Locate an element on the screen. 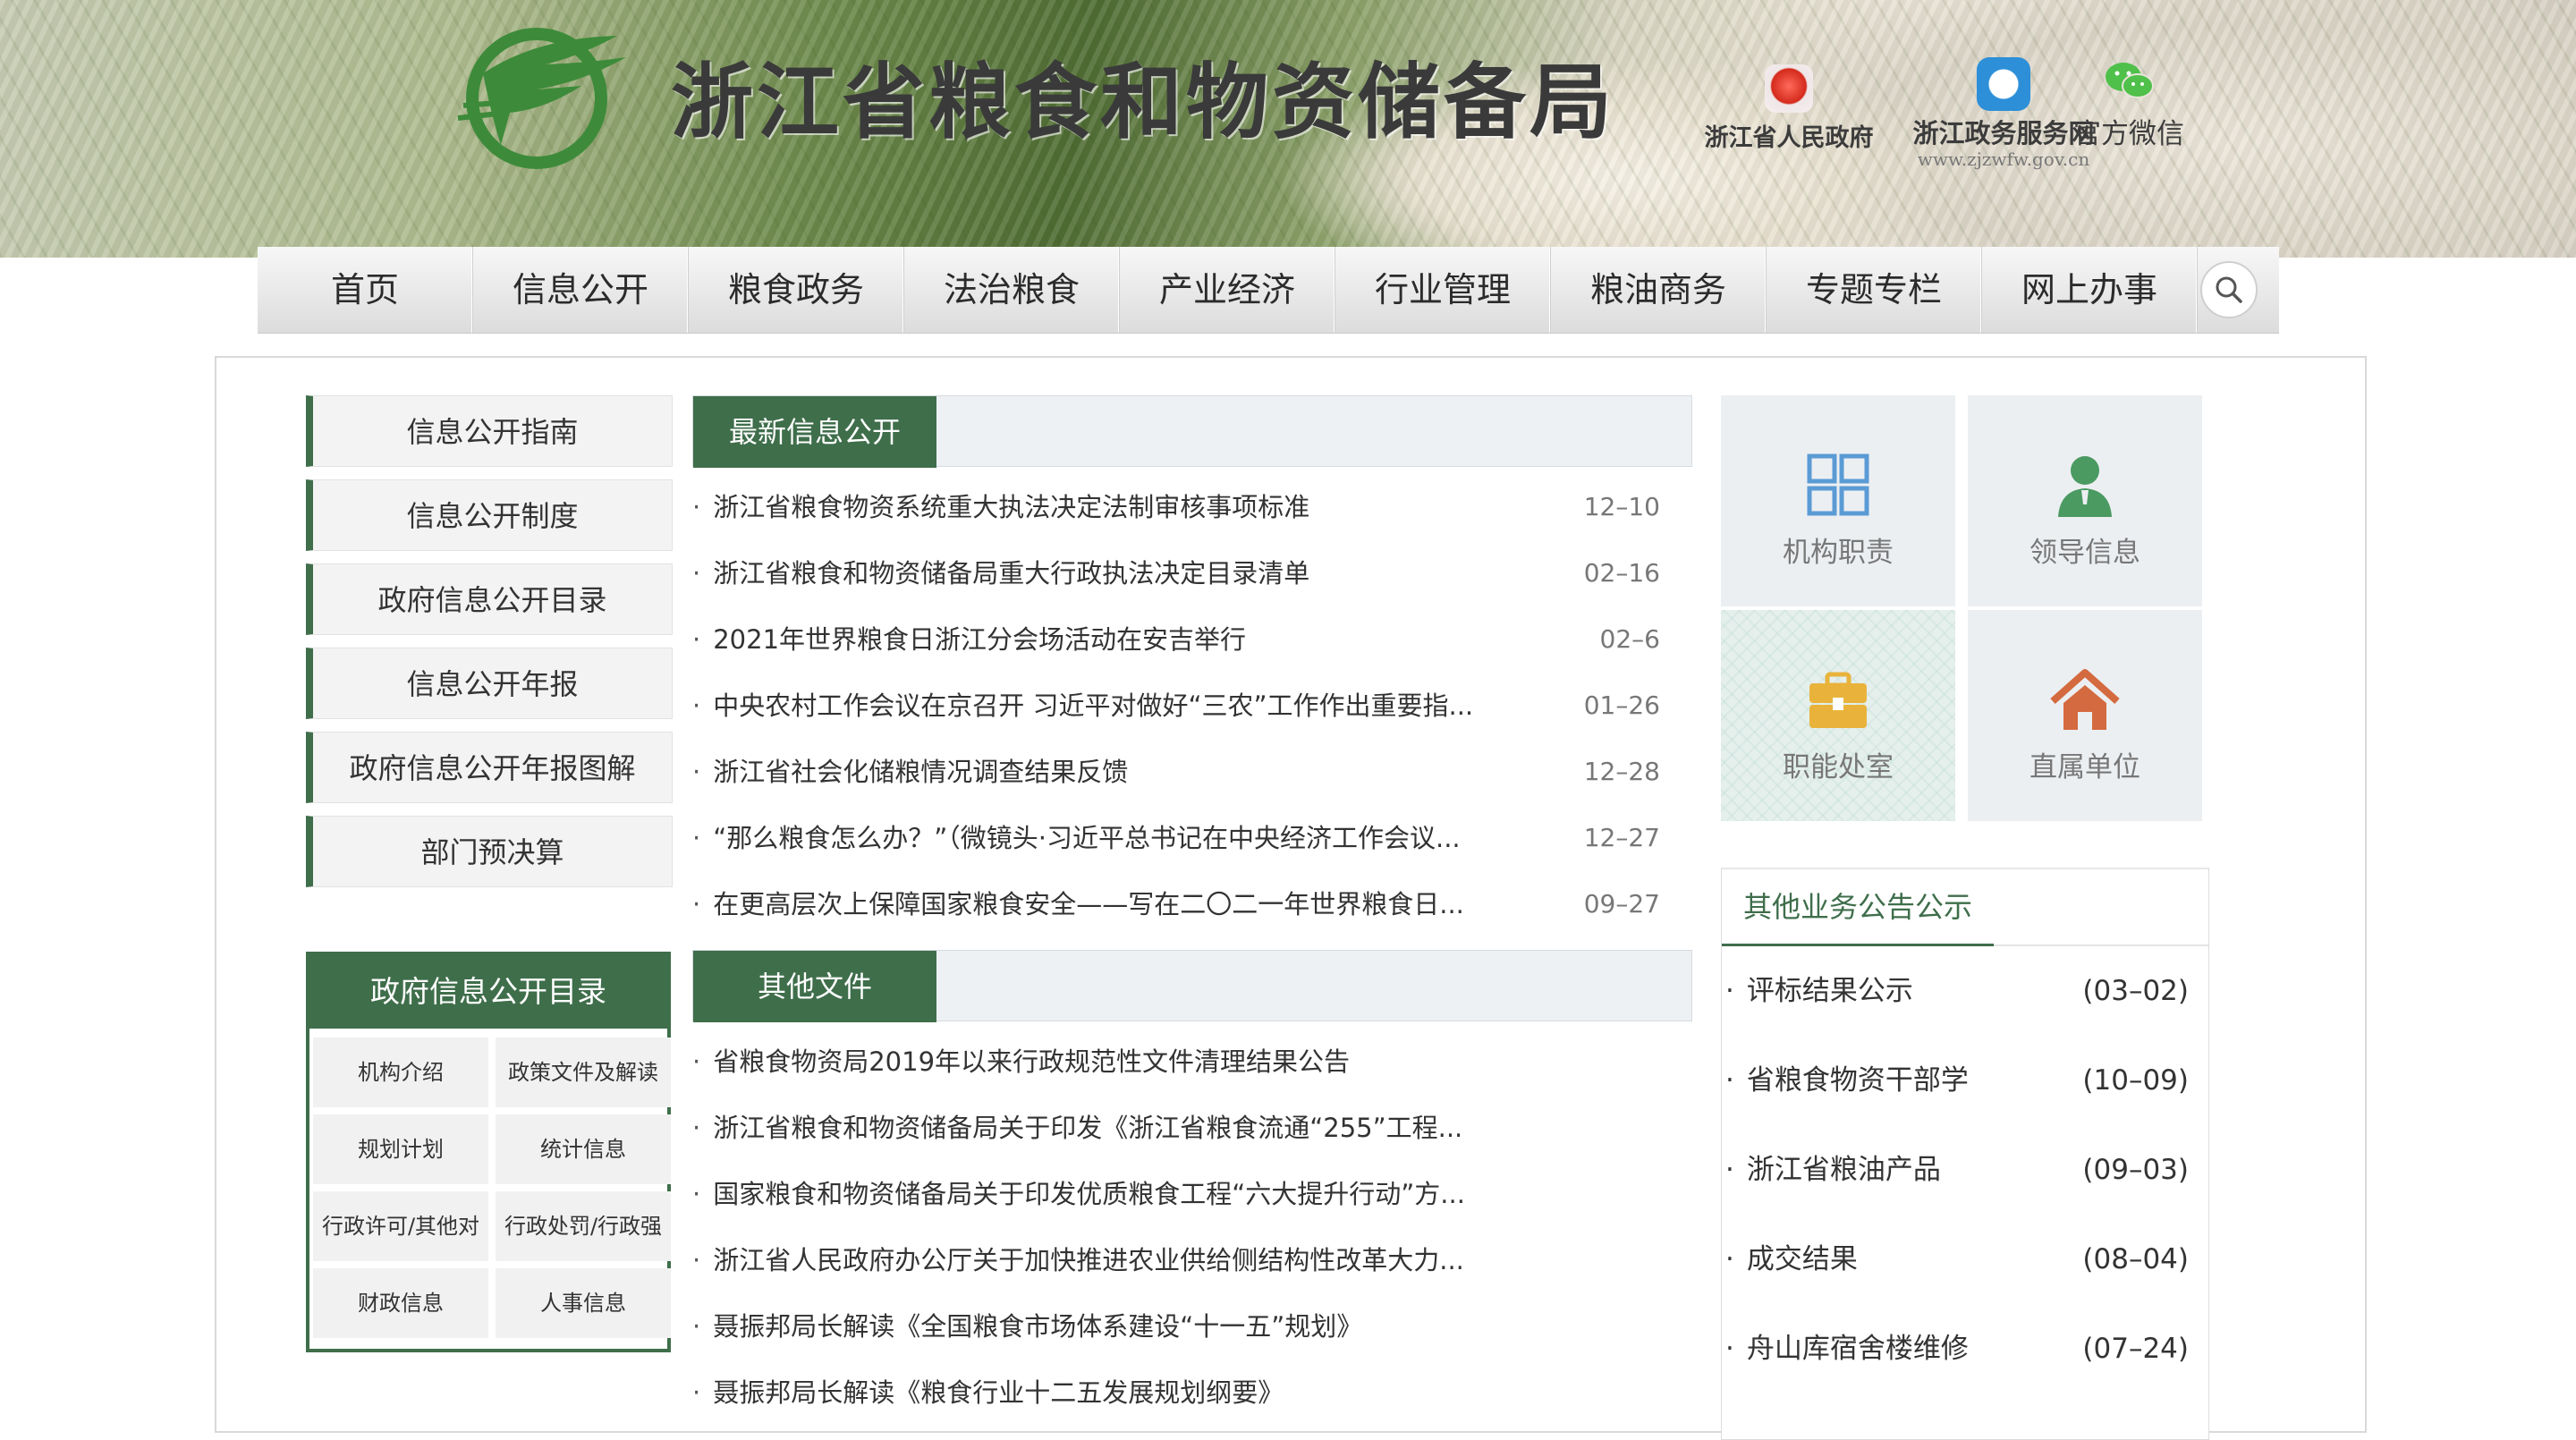 This screenshot has height=1440, width=2576. list-item: 评标结果公示 (03–02) is located at coordinates (1965, 991).